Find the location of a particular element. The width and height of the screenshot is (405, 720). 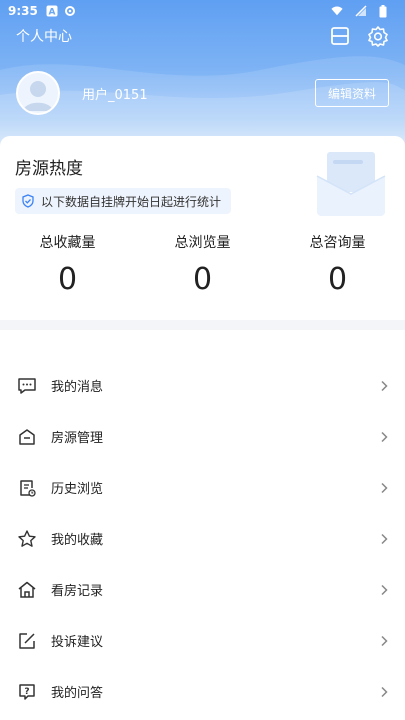

menu-item-messages: 我的消息 is located at coordinates (202, 385).